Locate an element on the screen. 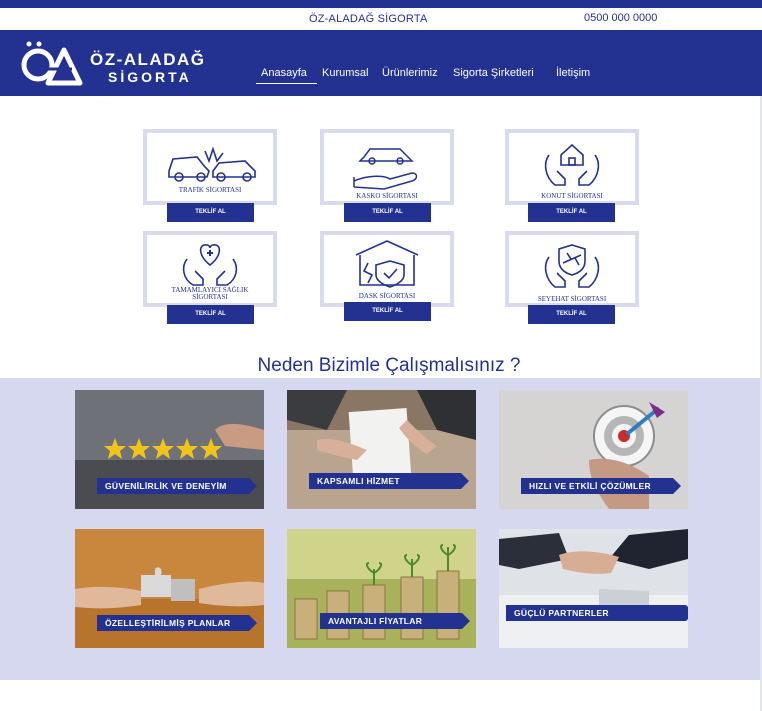 Image resolution: width=762 pixels, height=711 pixels. why-section-title: Neden Bizimle Çalışmalısınız ? is located at coordinates (389, 365).